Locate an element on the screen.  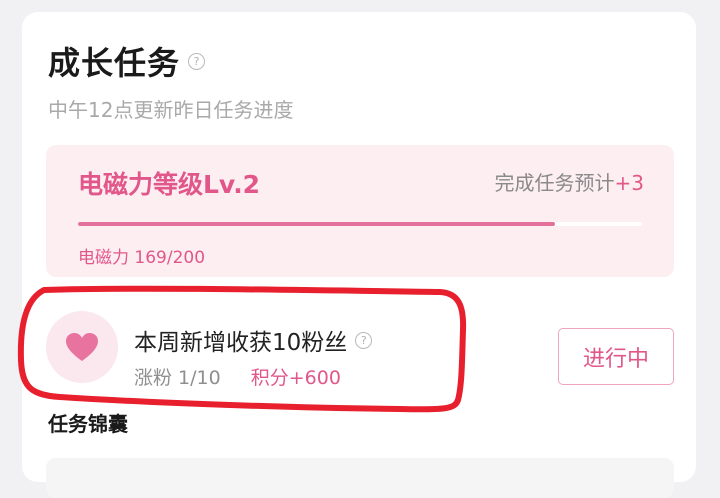
level-estimate: 完成任务预计+3 is located at coordinates (569, 181).